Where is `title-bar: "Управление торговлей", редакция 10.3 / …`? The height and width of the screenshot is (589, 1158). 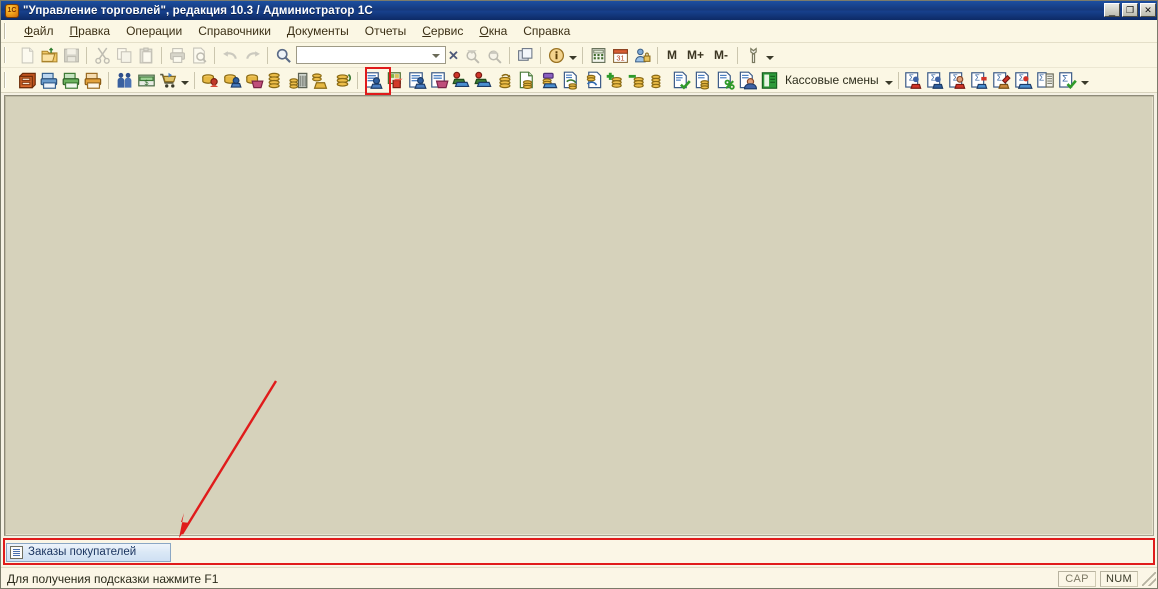
title-bar: "Управление торговлей", редакция 10.3 / … is located at coordinates (579, 10).